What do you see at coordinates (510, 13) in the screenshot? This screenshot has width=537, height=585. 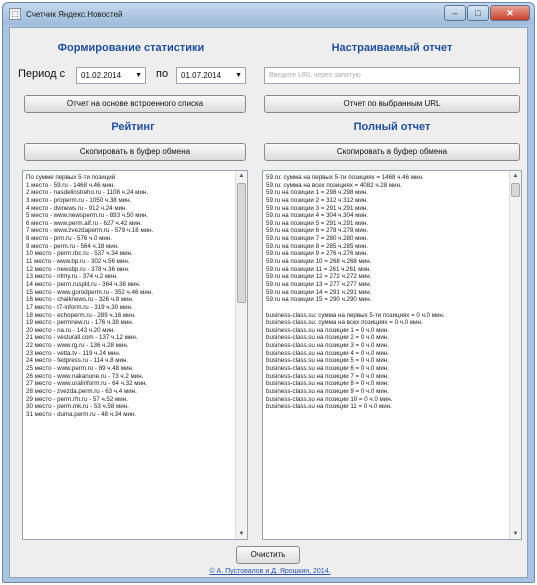 I see `close-button: ✕` at bounding box center [510, 13].